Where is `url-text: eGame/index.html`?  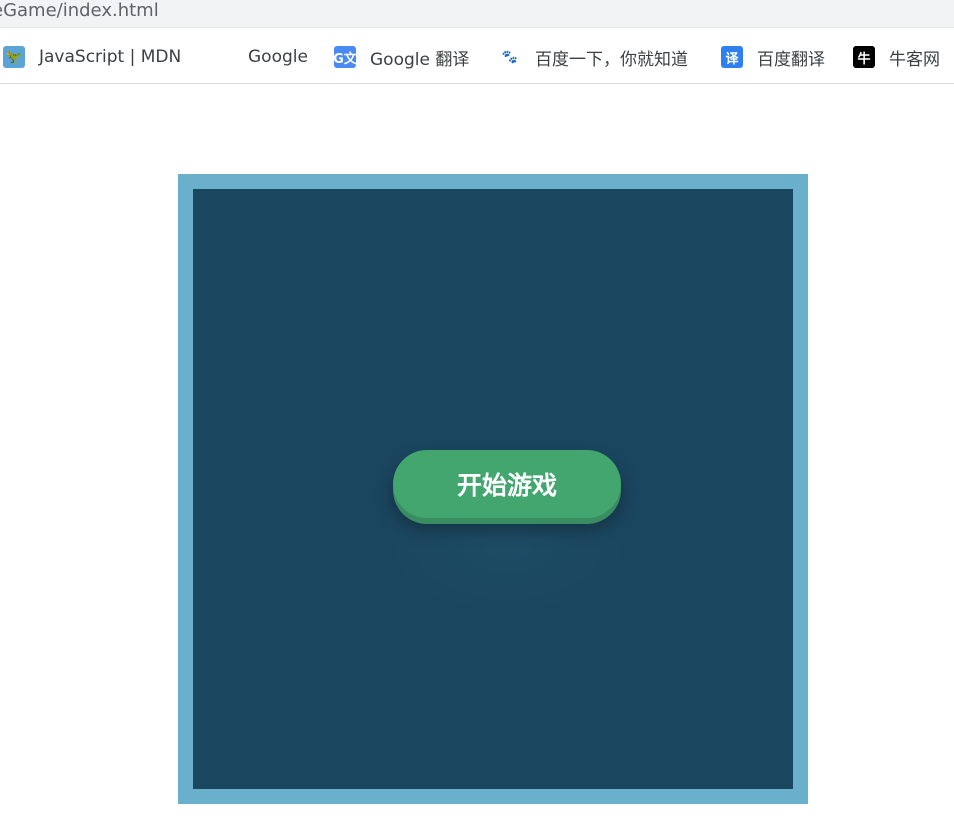
url-text: eGame/index.html is located at coordinates (79, 11).